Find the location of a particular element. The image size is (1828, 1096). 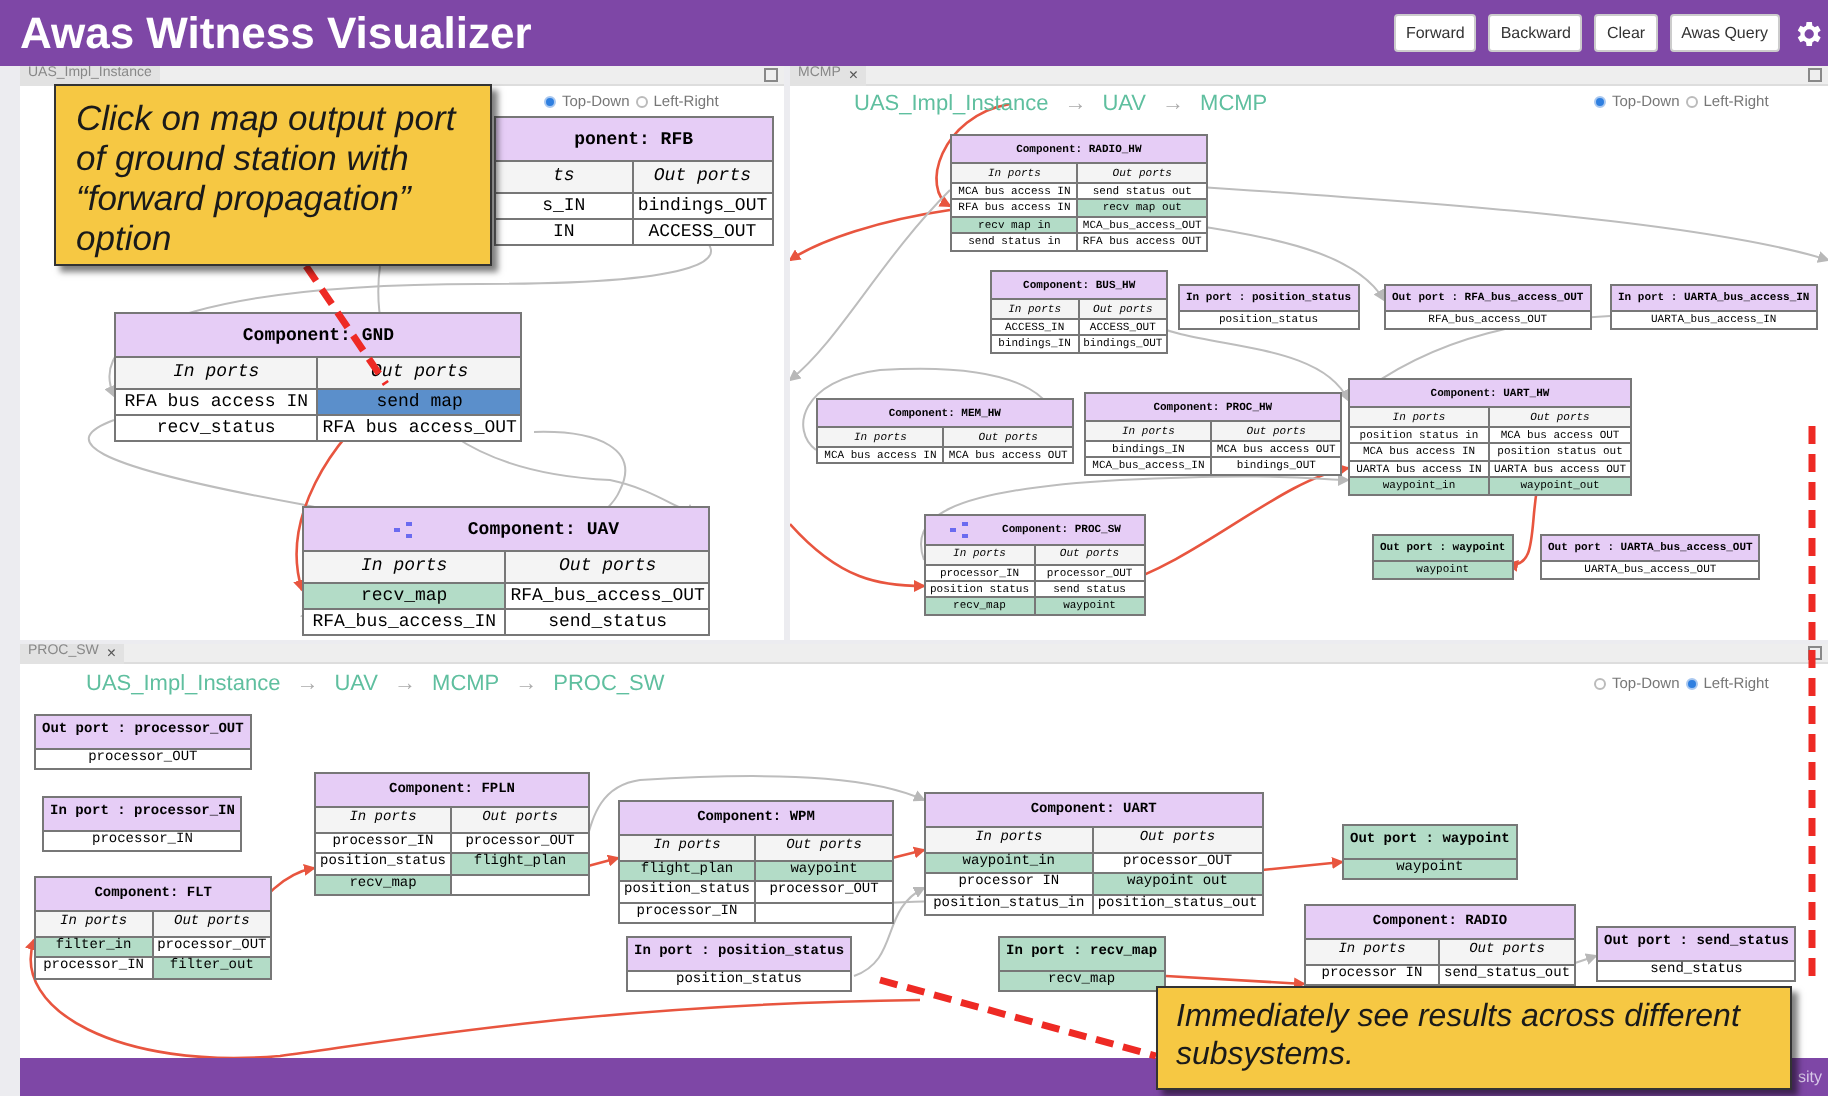

toolbar-button: Clear is located at coordinates (1626, 33).